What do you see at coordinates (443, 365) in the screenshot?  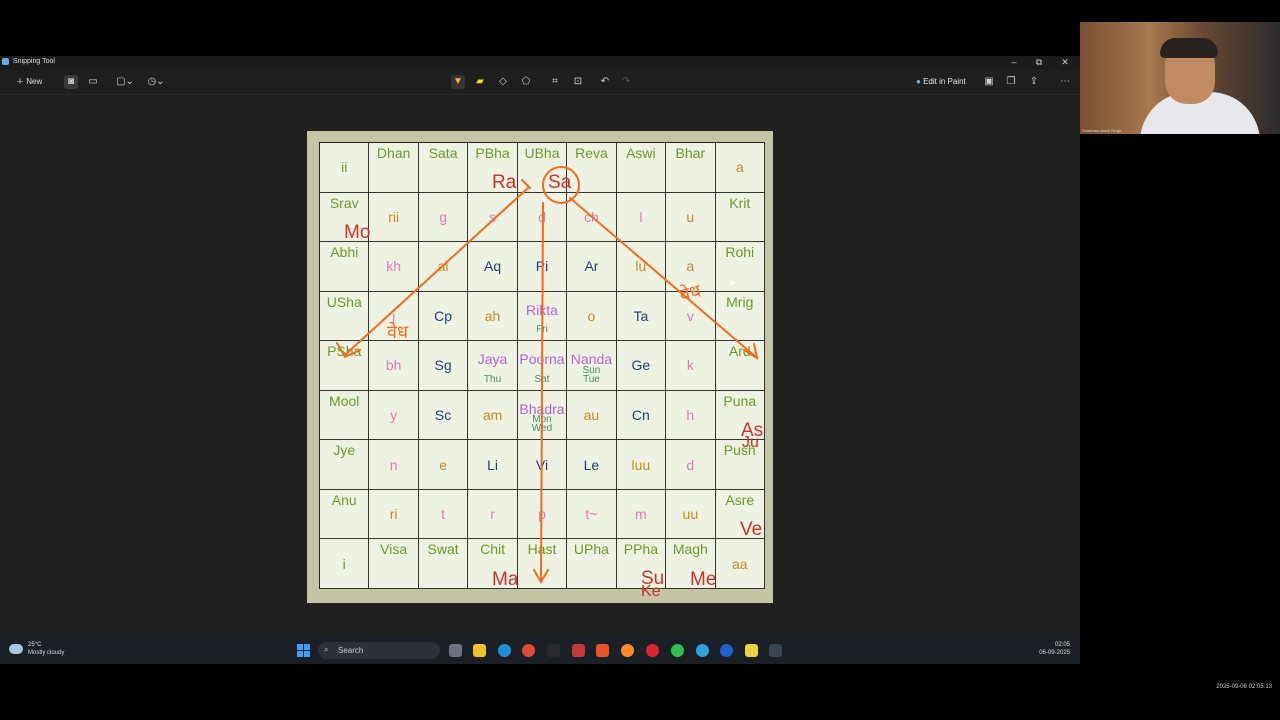 I see `grid-cell-text: Sg` at bounding box center [443, 365].